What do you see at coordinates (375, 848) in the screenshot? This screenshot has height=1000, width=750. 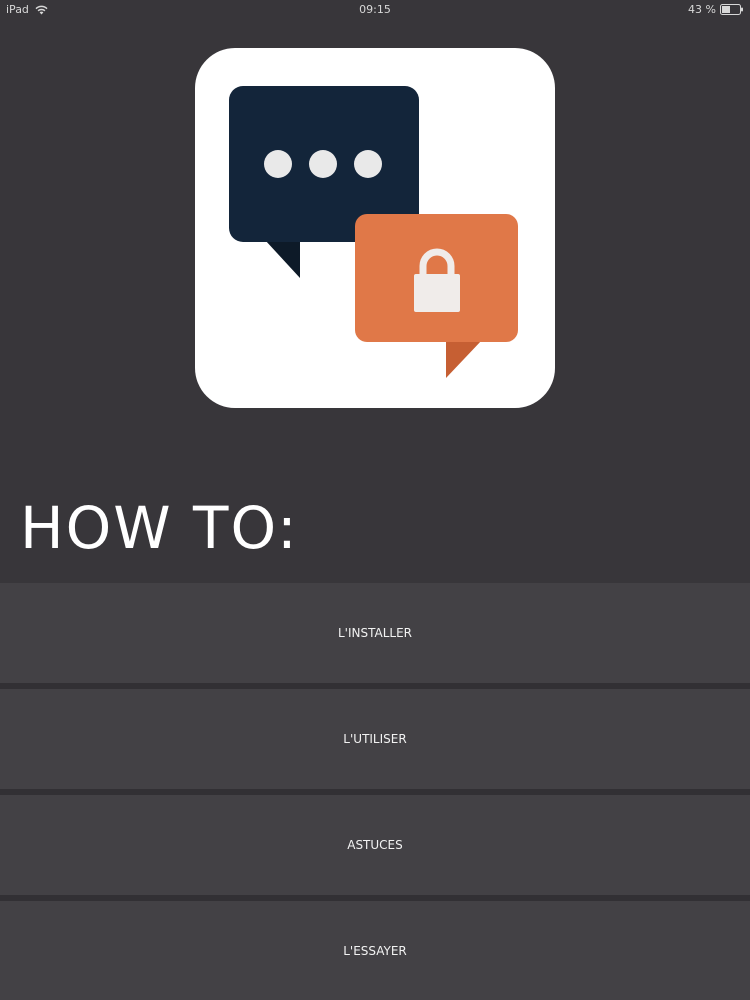 I see `tips-button: ASTUCES` at bounding box center [375, 848].